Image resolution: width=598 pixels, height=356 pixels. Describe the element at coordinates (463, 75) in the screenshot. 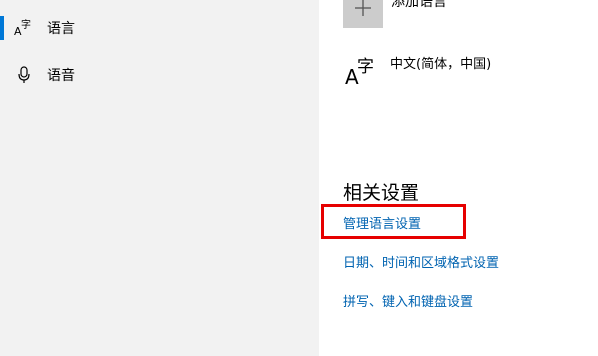

I see `language-entry-zh-cn: A 字 中文(简体，中国)` at that location.